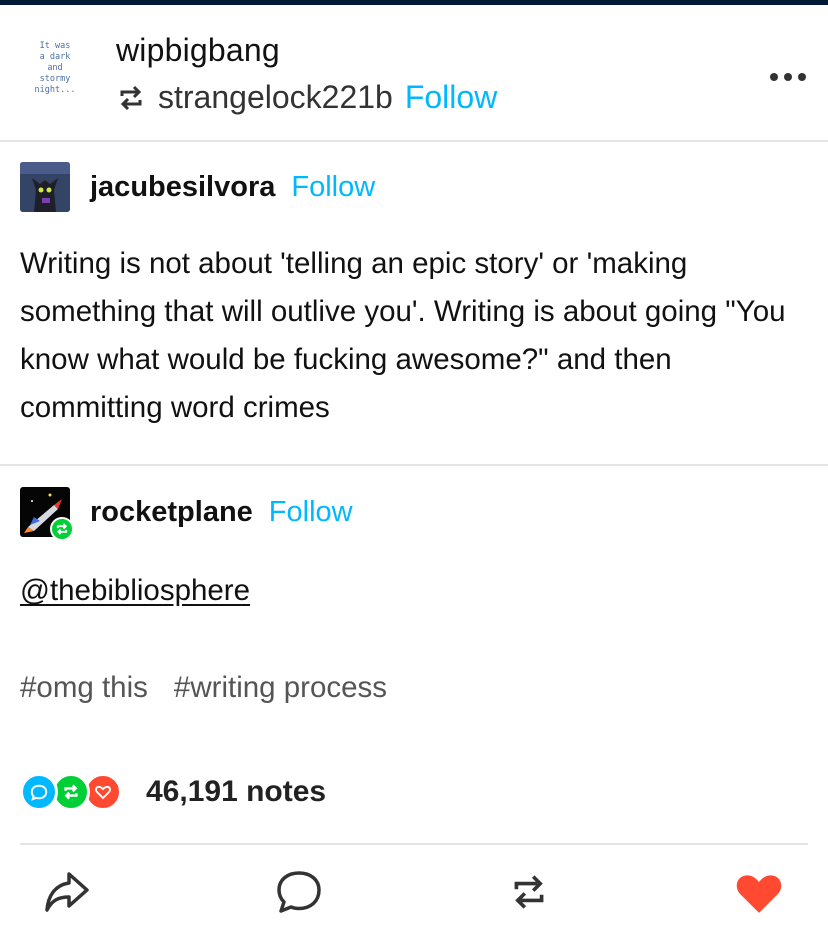 The width and height of the screenshot is (828, 935). I want to click on heart-icon, so click(759, 892).